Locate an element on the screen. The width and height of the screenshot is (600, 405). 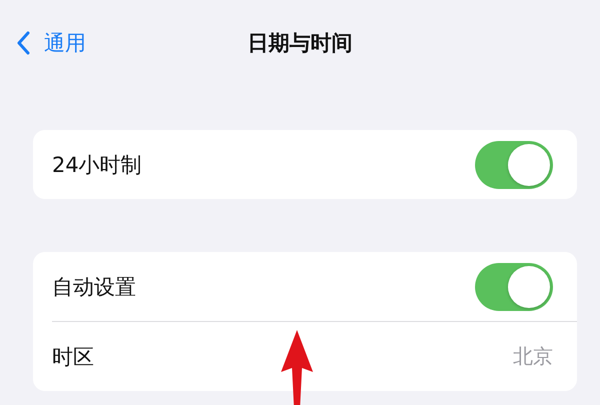
setting-label: 24小时制 is located at coordinates (97, 165).